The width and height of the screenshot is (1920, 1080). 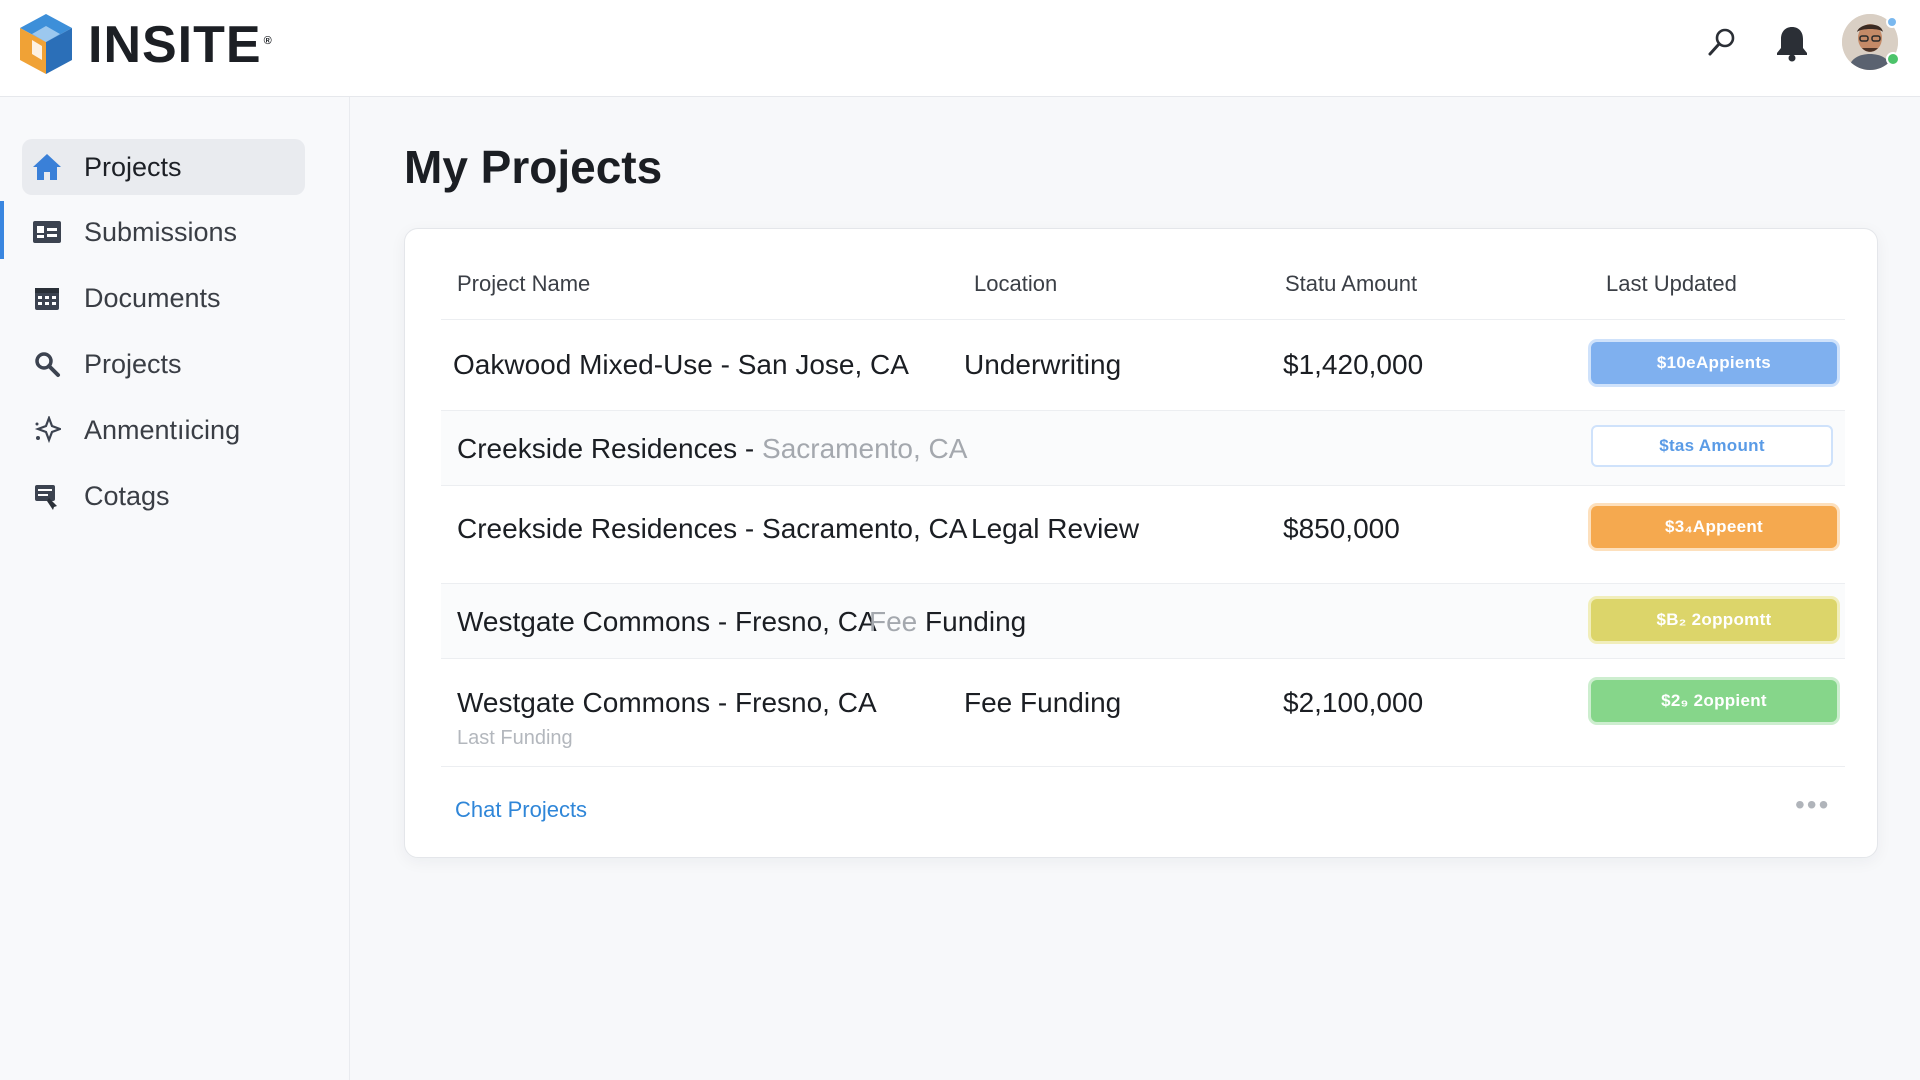 I want to click on project-amount: $850,000, so click(x=1341, y=528).